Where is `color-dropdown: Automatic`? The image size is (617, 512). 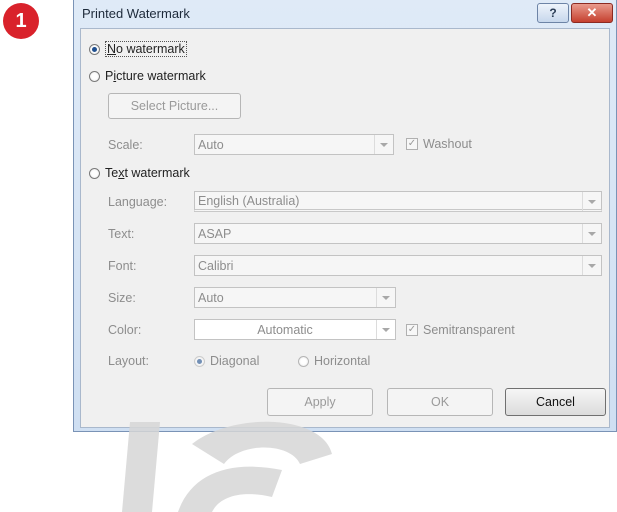
color-dropdown: Automatic is located at coordinates (295, 329).